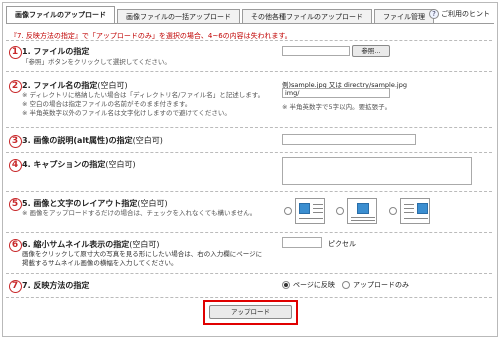  I want to click on upload-only-label: アップロードのみ, so click(381, 285).